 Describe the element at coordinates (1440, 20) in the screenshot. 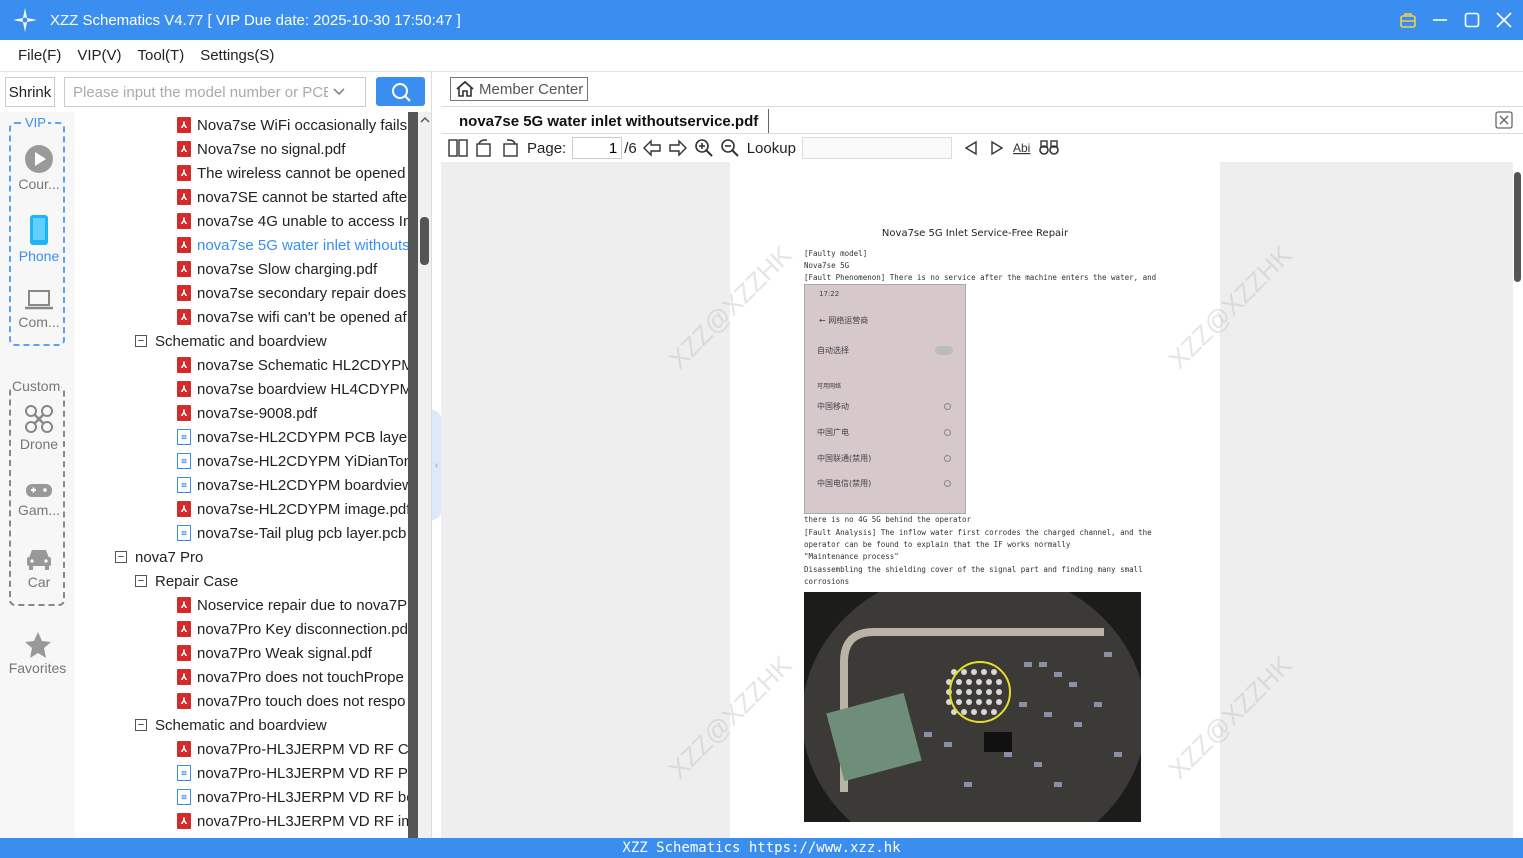

I see `minimize-icon` at that location.